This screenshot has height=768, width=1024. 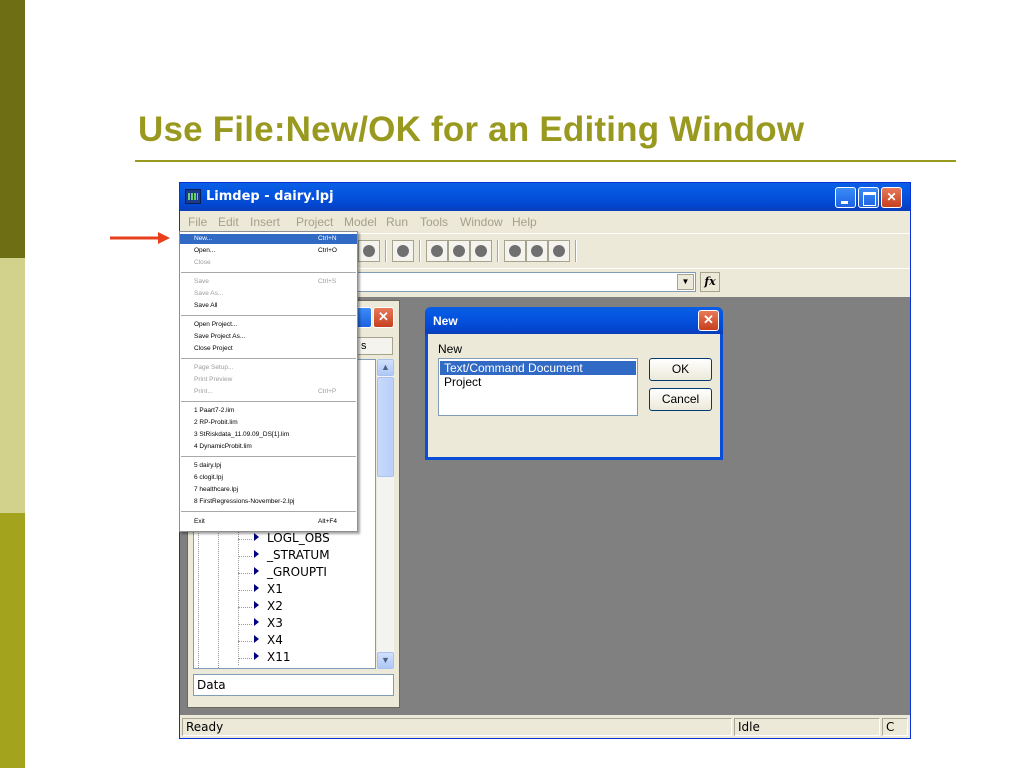 I want to click on sparkle-icon, so click(x=403, y=251).